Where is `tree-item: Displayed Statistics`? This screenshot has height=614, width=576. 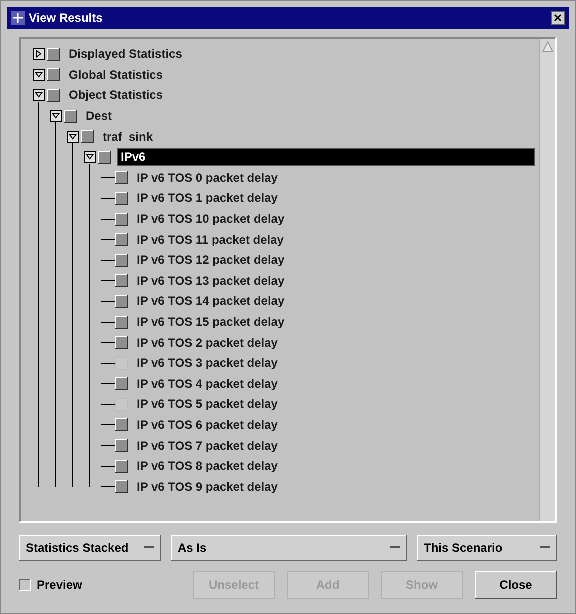 tree-item: Displayed Statistics is located at coordinates (126, 54).